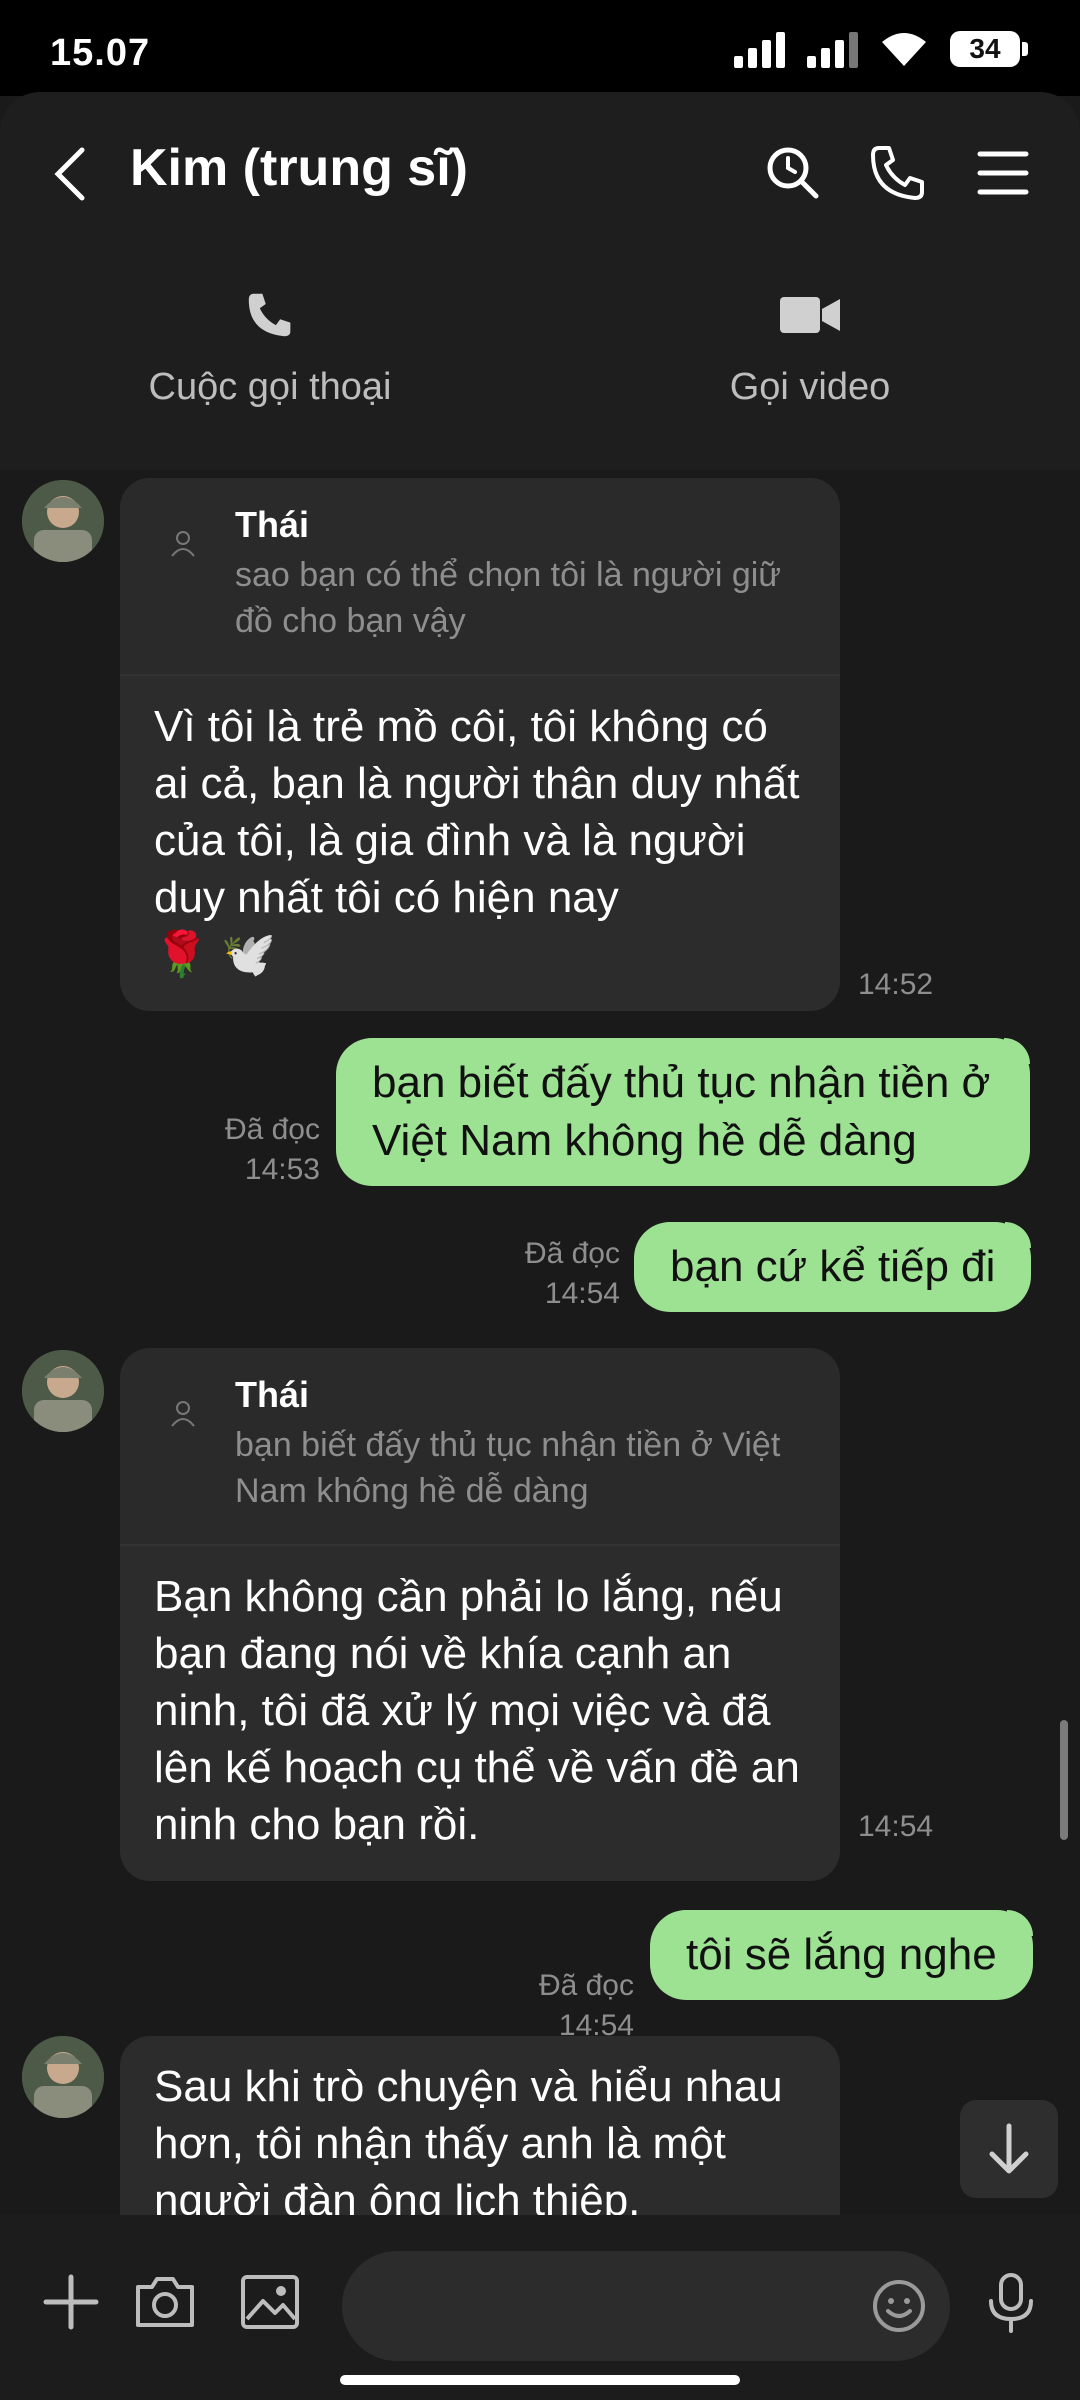 Image resolution: width=1080 pixels, height=2400 pixels. I want to click on video-call-label: Gọi video, so click(810, 387).